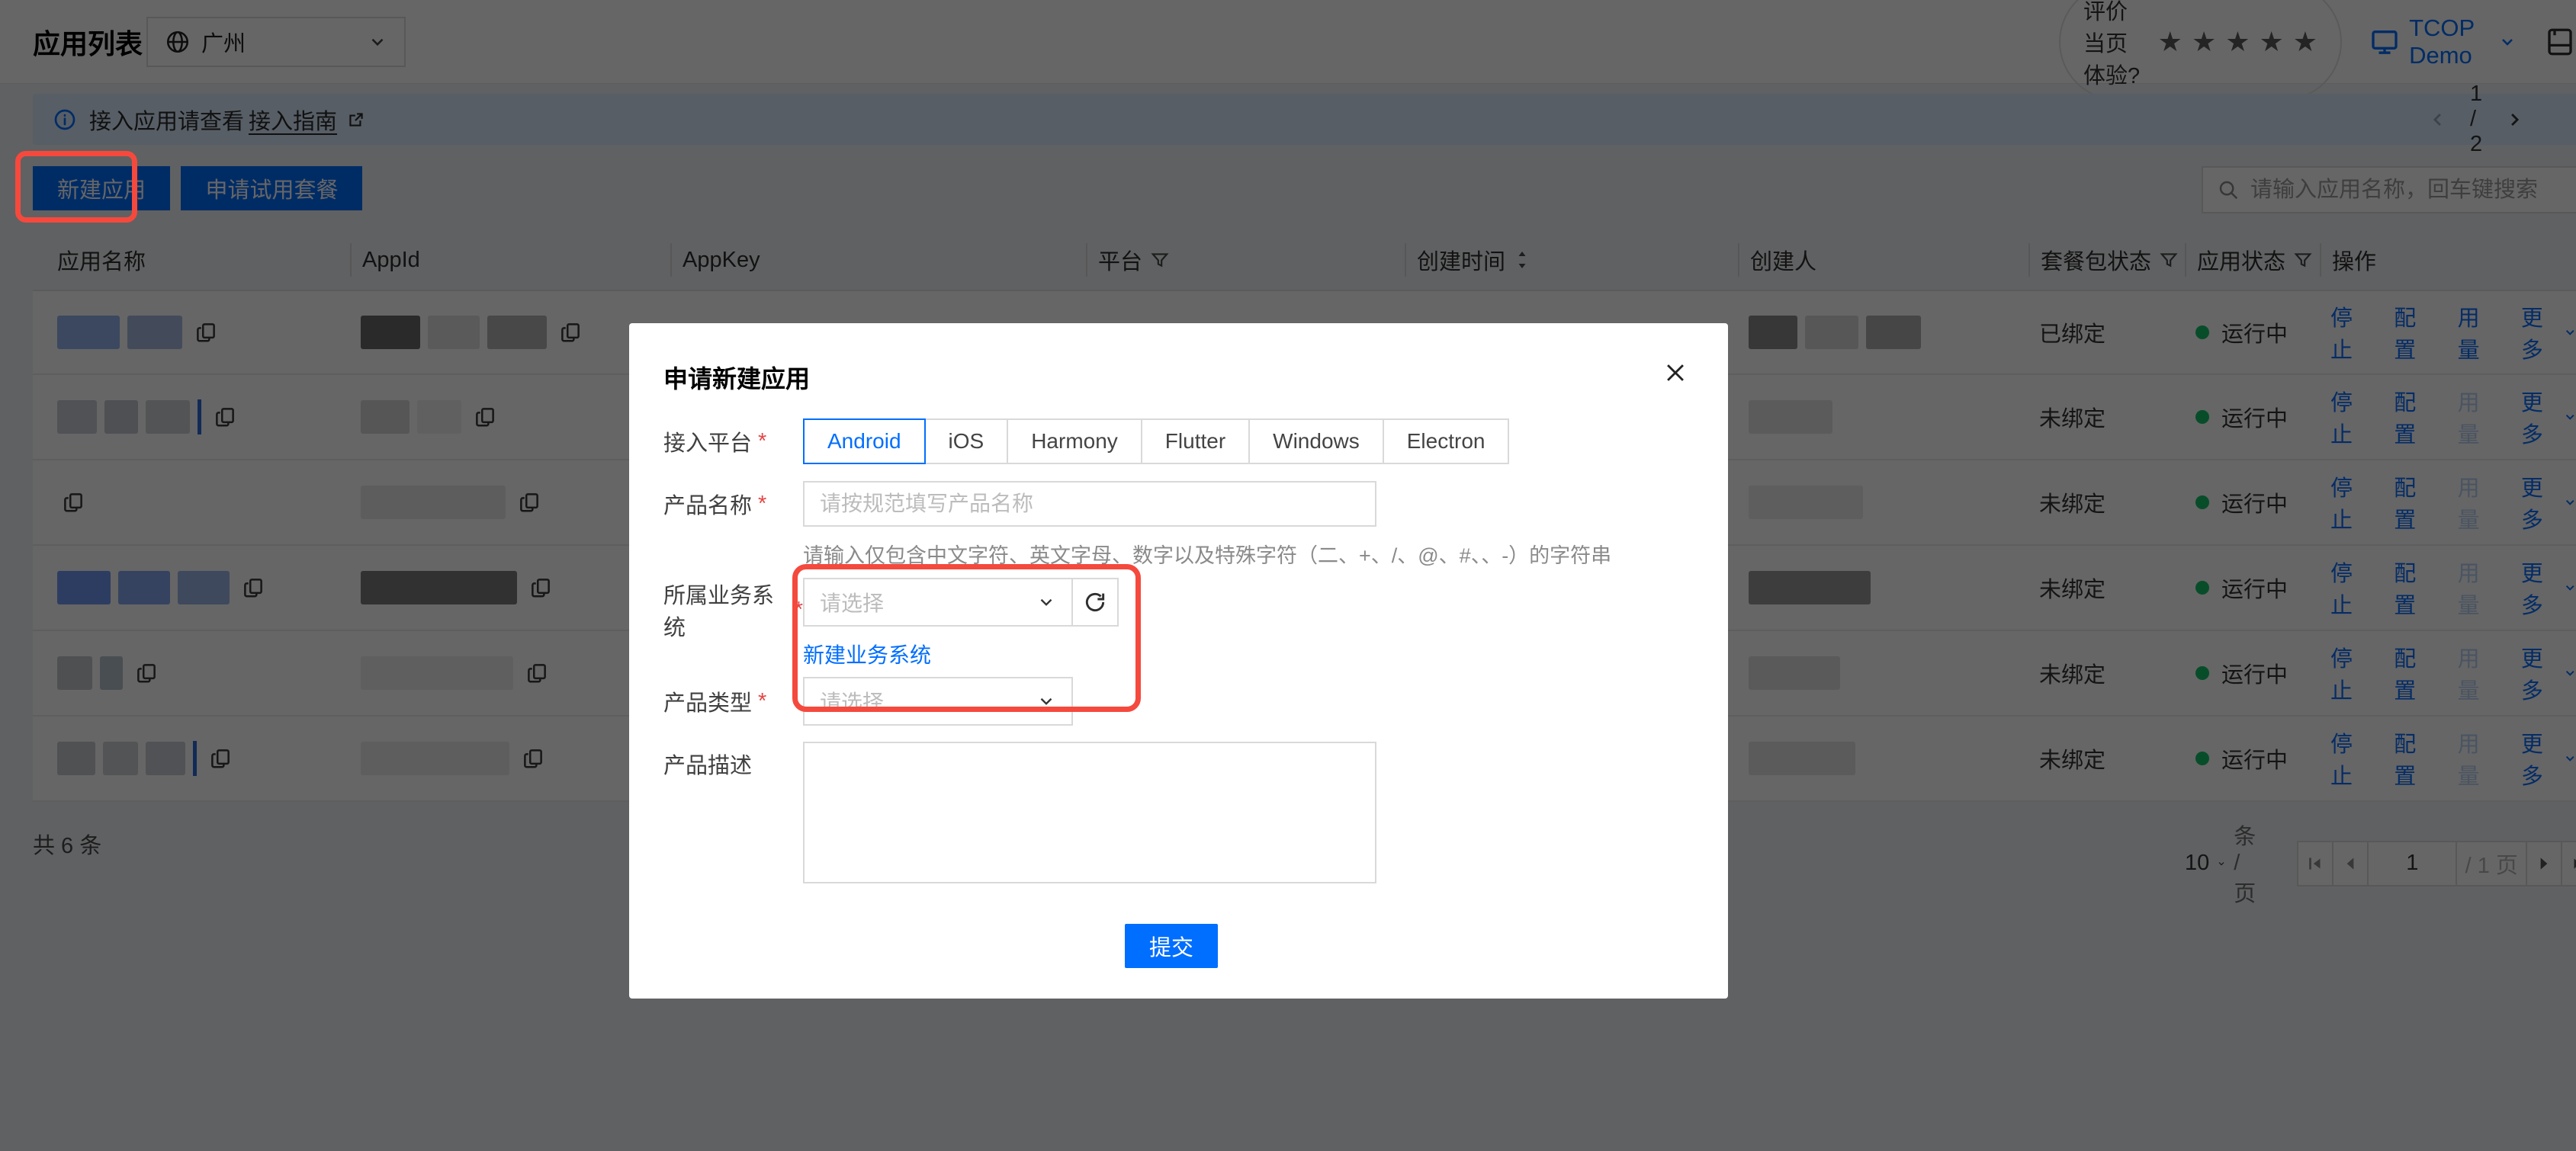  I want to click on business-system-placeholder: 请选择, so click(852, 603).